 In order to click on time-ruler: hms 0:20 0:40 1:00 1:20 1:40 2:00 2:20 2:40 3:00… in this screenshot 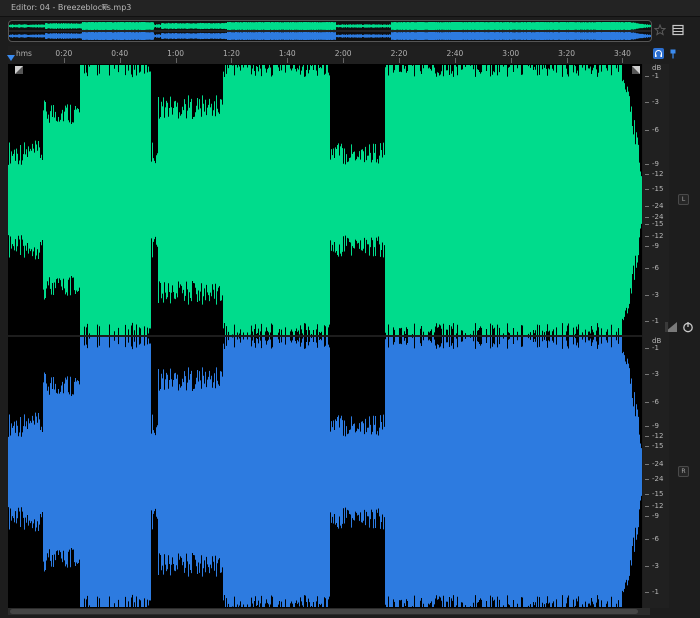, I will do `click(329, 55)`.